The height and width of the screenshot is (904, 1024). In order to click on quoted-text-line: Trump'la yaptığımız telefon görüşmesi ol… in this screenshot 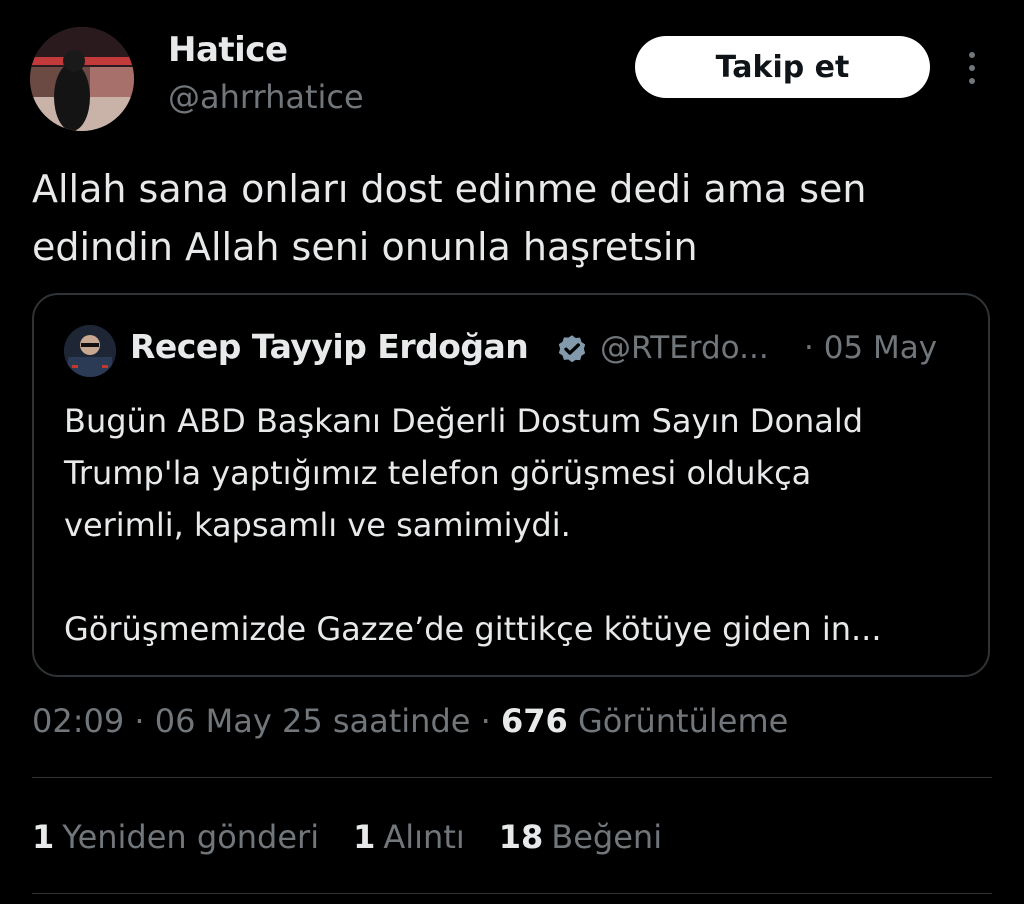, I will do `click(438, 473)`.